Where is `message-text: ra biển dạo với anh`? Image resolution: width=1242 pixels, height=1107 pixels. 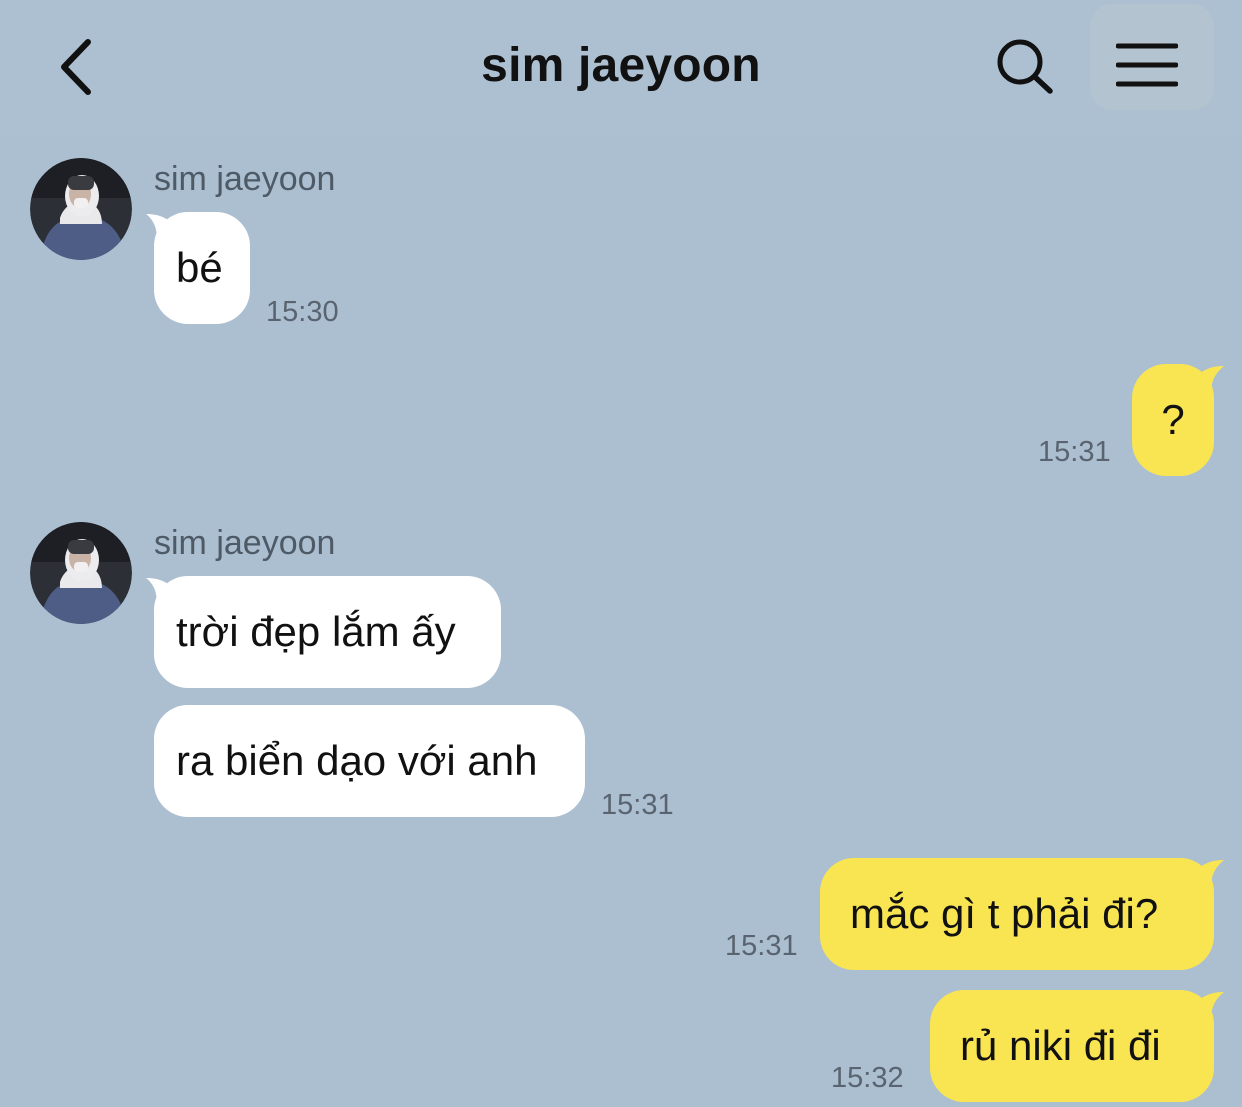 message-text: ra biển dạo với anh is located at coordinates (357, 760).